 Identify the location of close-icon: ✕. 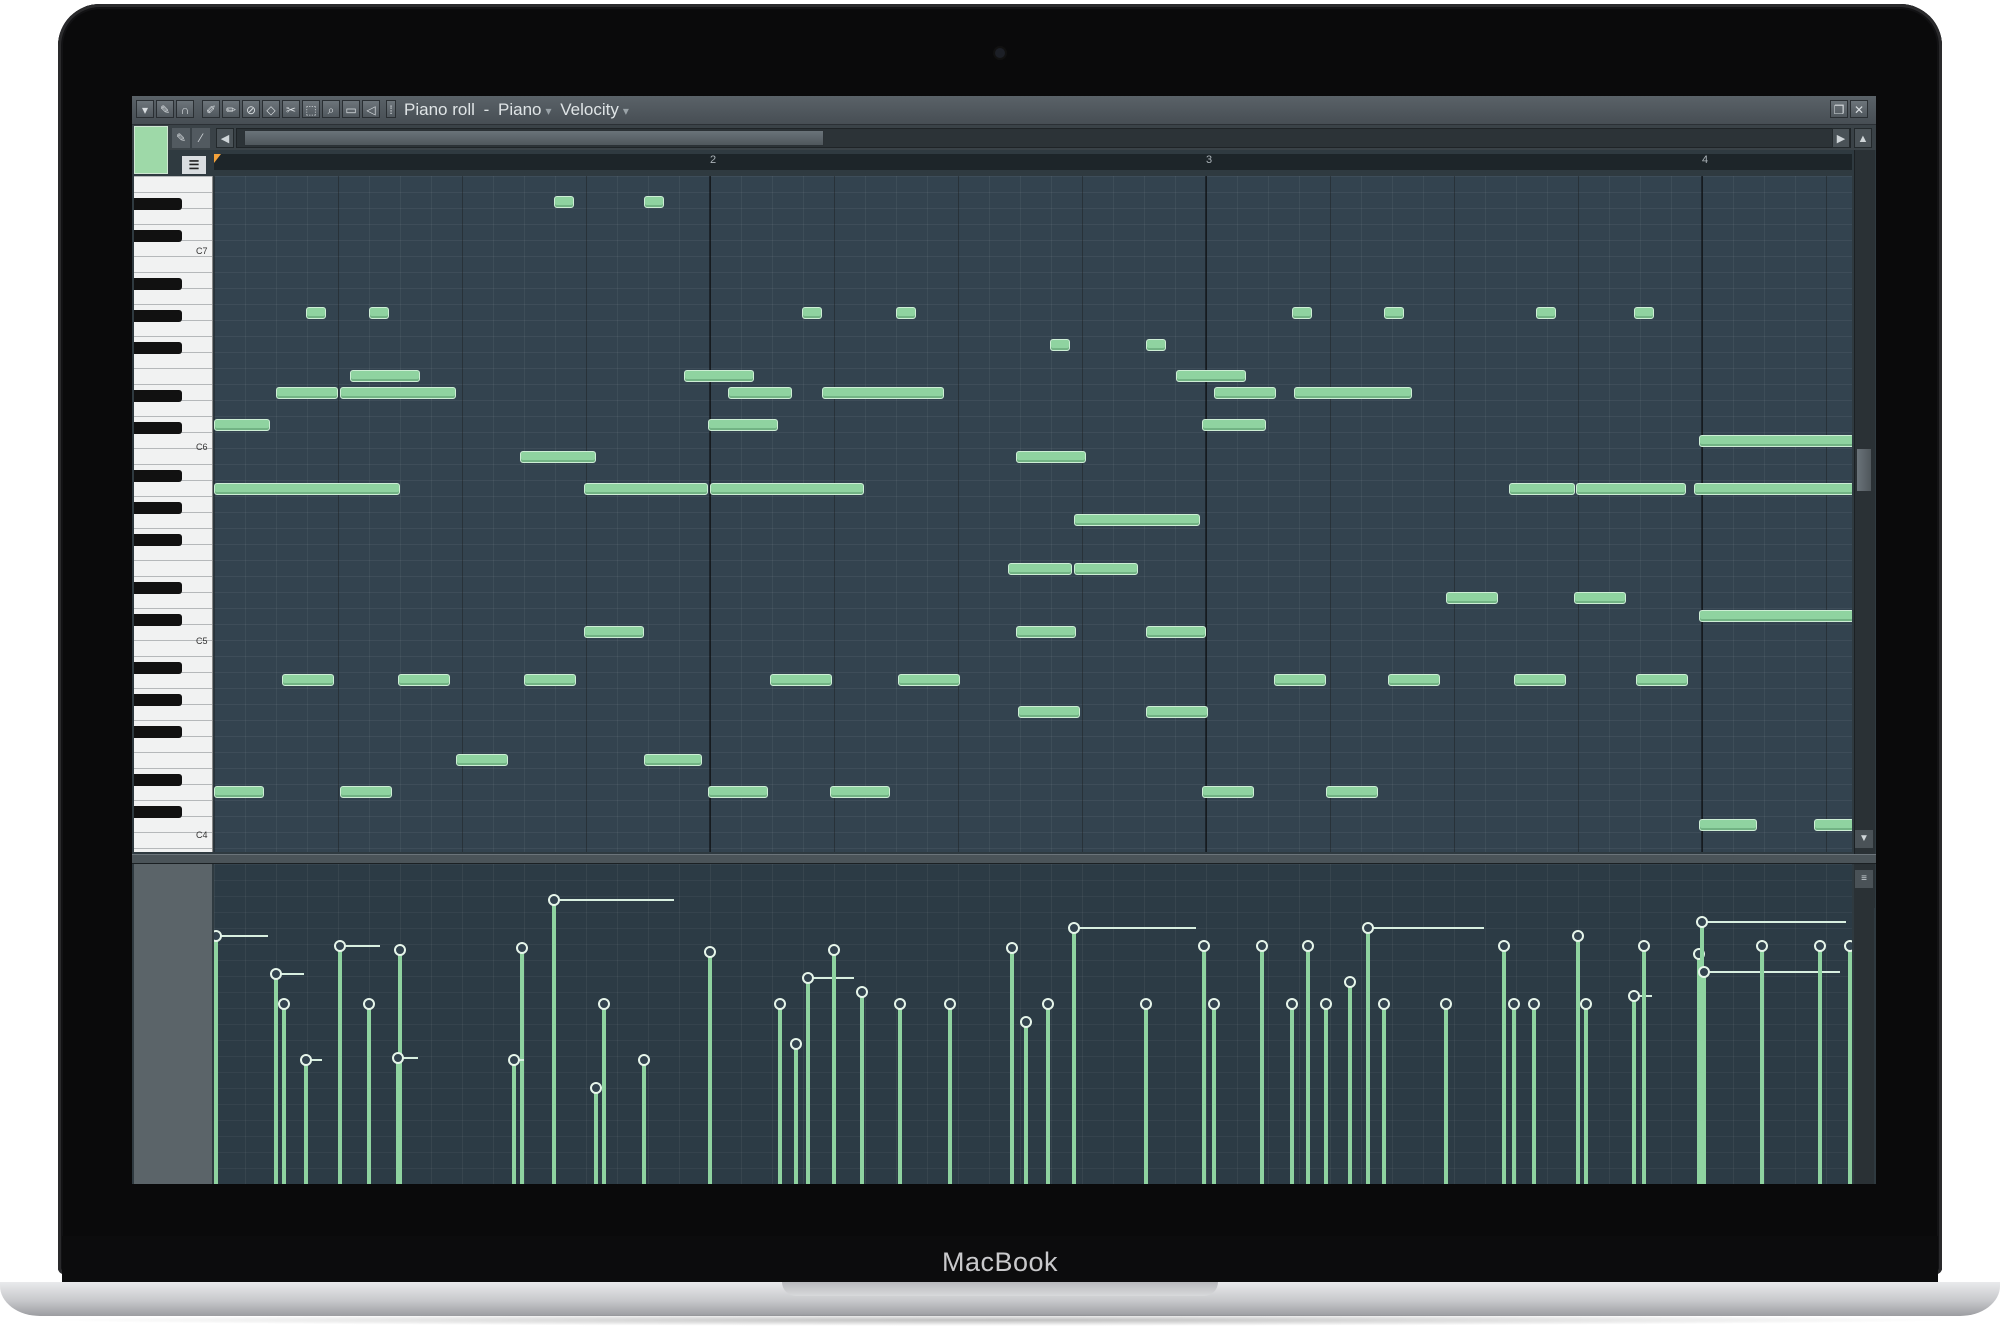
(1859, 109).